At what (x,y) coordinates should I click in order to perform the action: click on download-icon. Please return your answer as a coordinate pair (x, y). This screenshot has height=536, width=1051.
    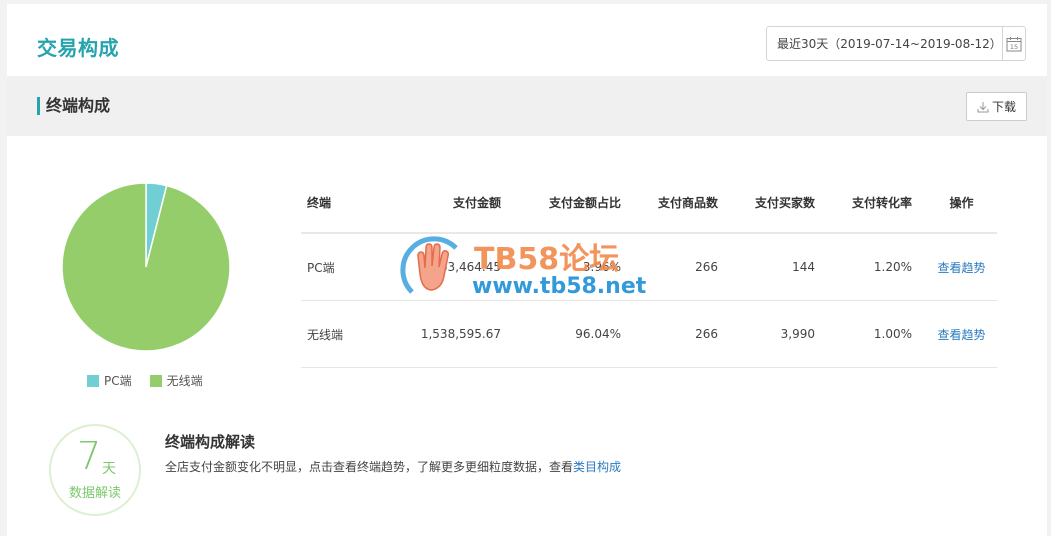
    Looking at the image, I should click on (983, 106).